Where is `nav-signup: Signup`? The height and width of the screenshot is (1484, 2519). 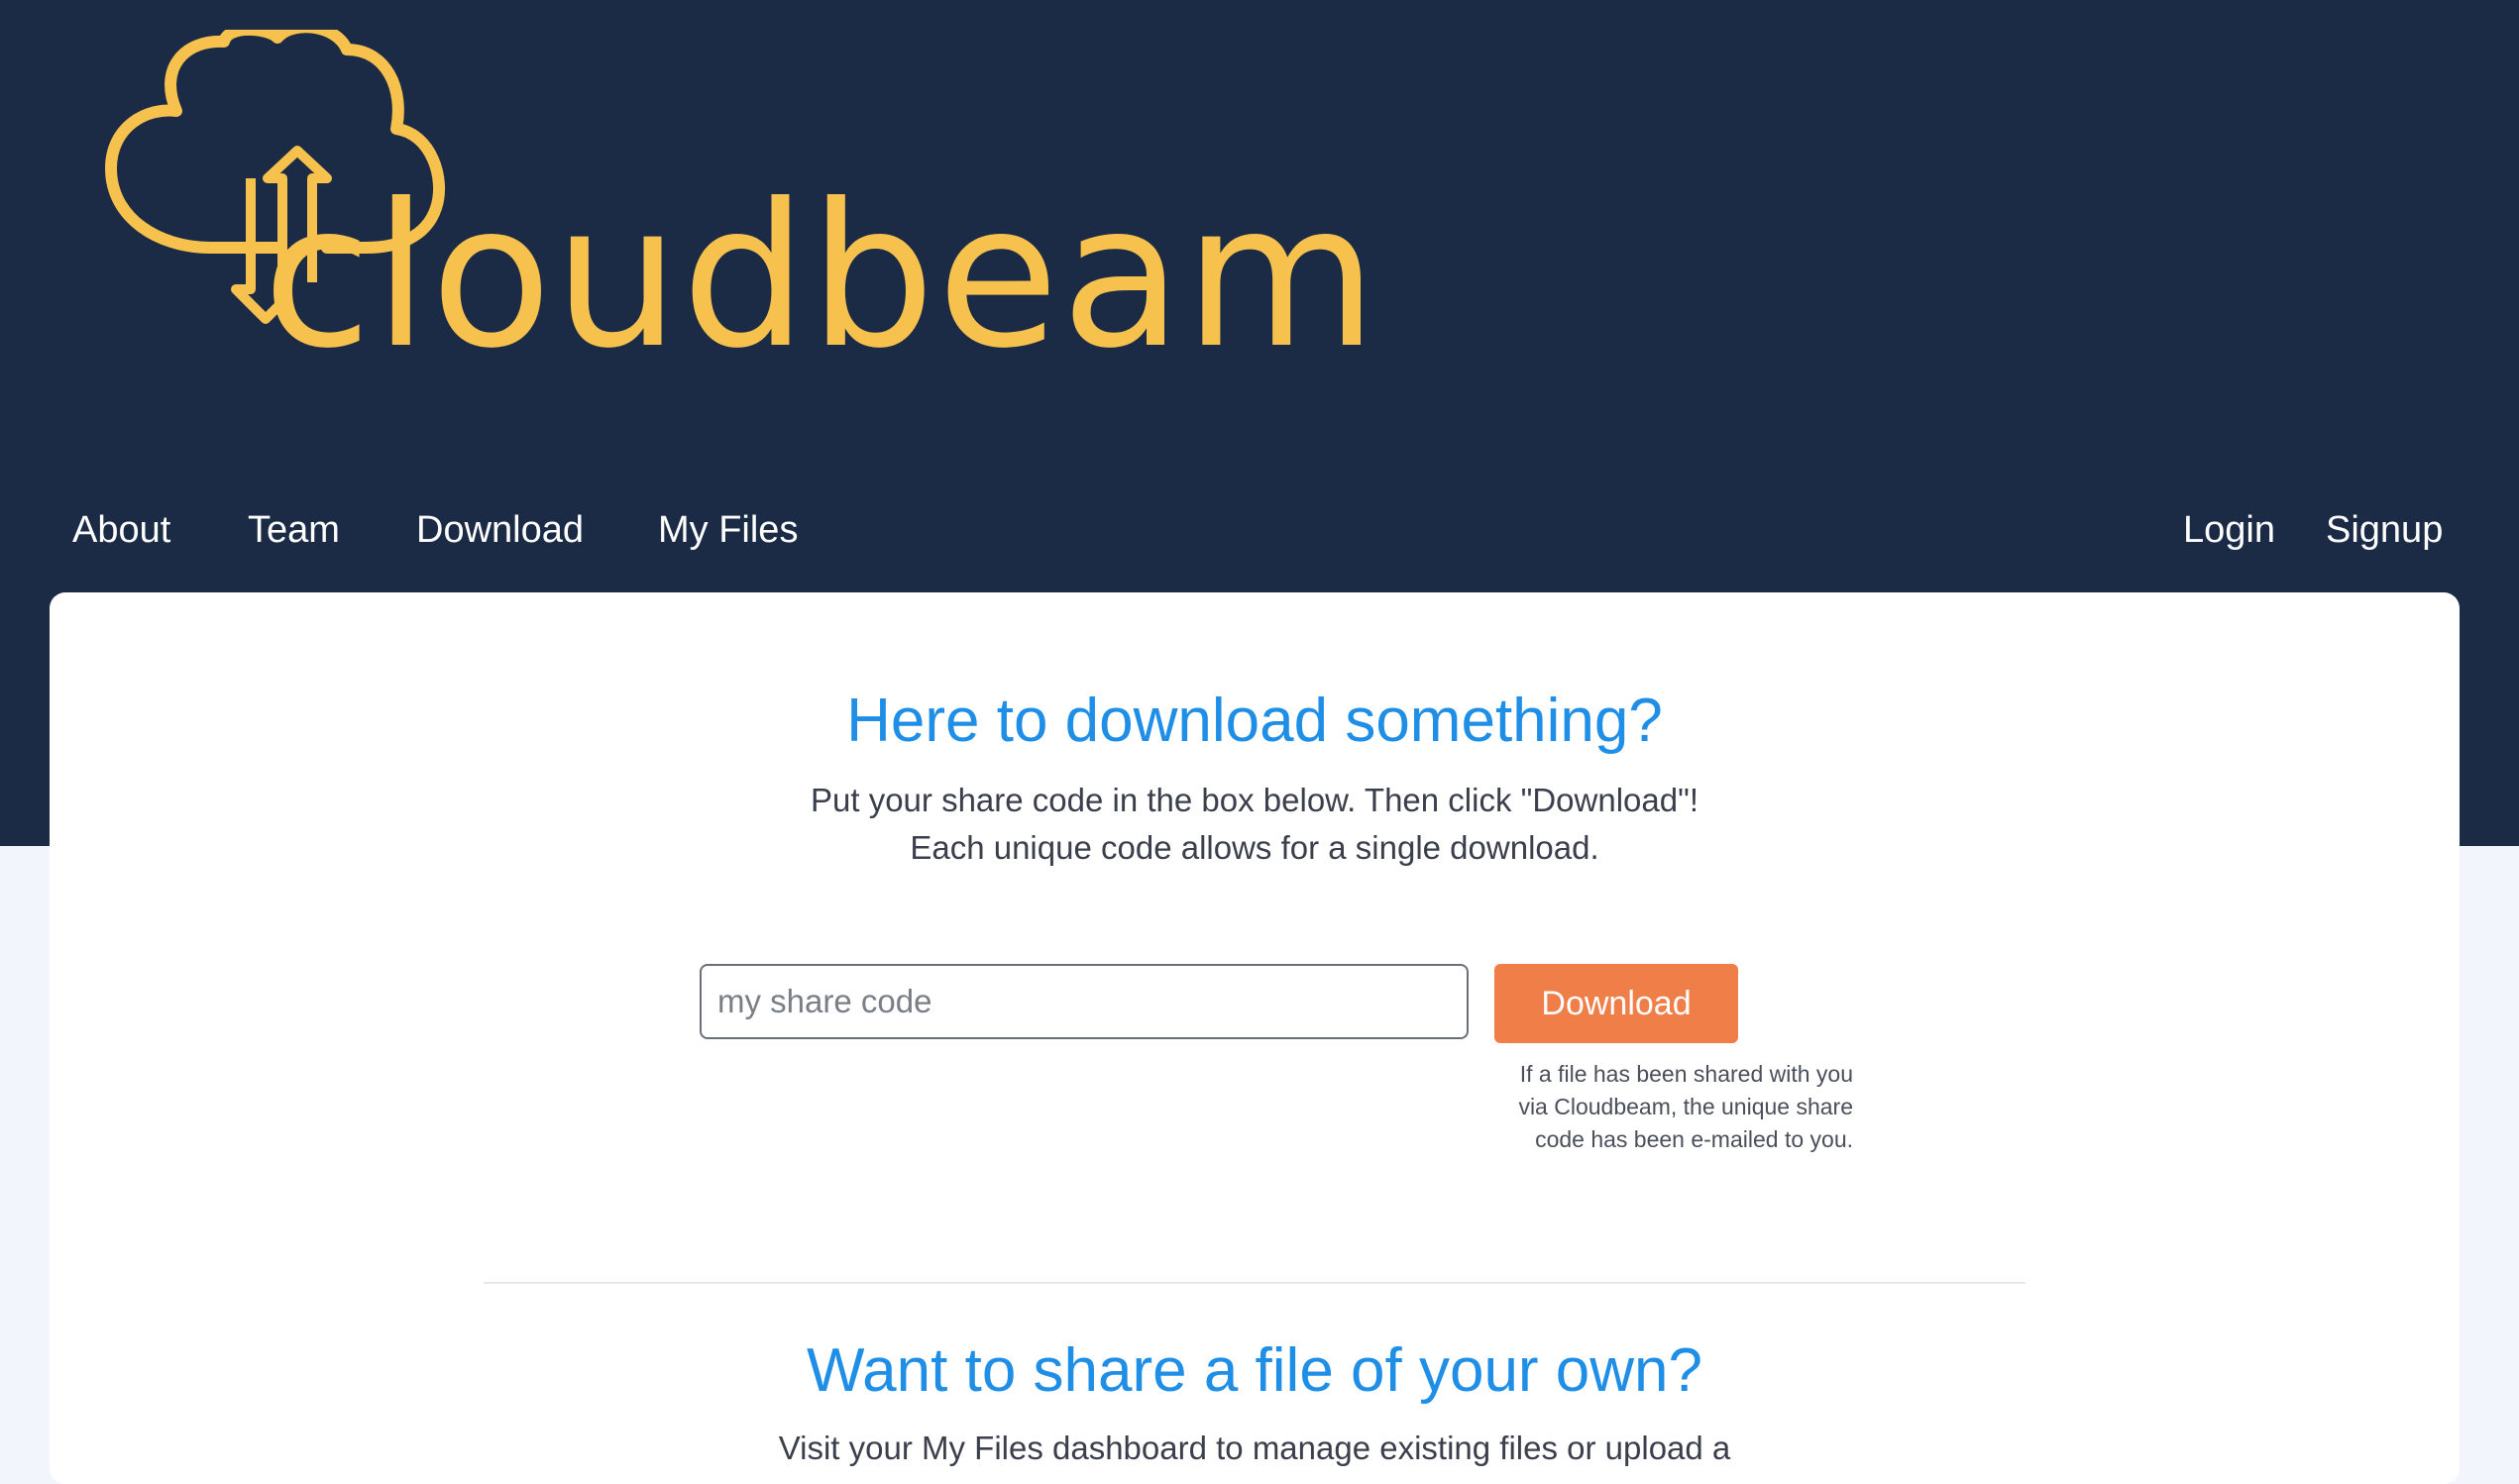 nav-signup: Signup is located at coordinates (2384, 530).